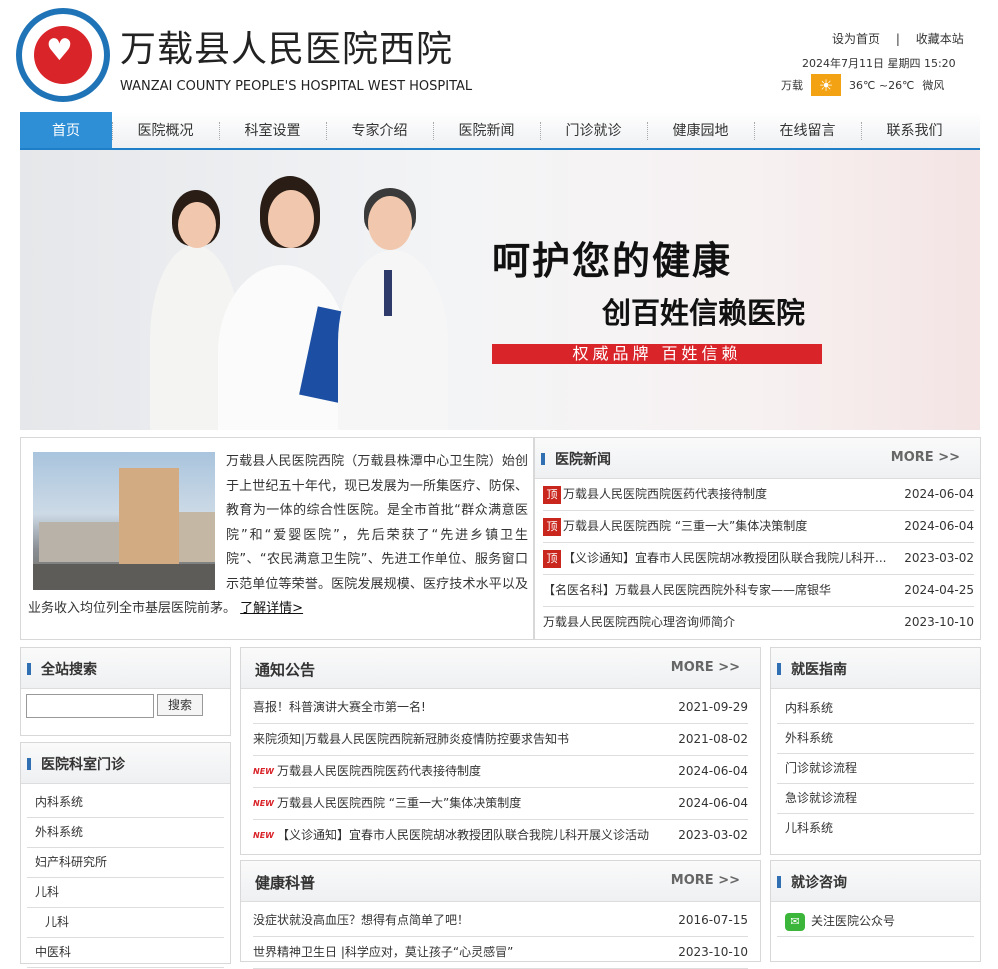 The height and width of the screenshot is (969, 998). I want to click on news-title: 【名医名科】万载县人民医院西院外科专家——席银华, so click(687, 590).